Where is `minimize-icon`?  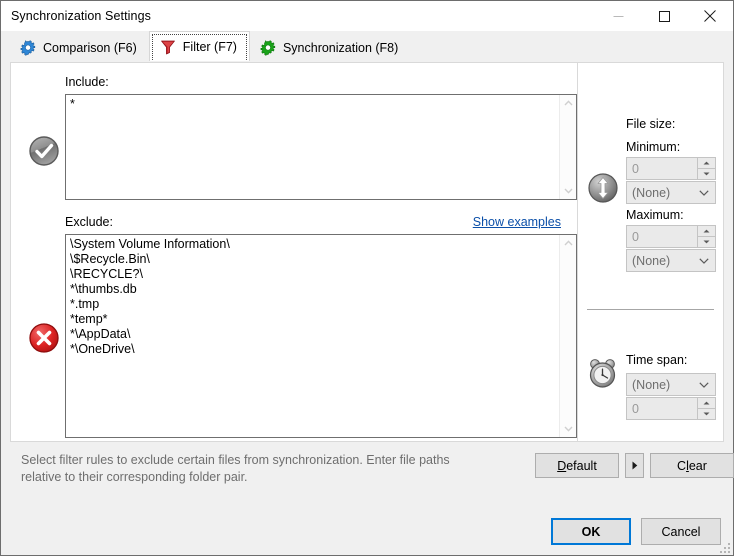 minimize-icon is located at coordinates (618, 16).